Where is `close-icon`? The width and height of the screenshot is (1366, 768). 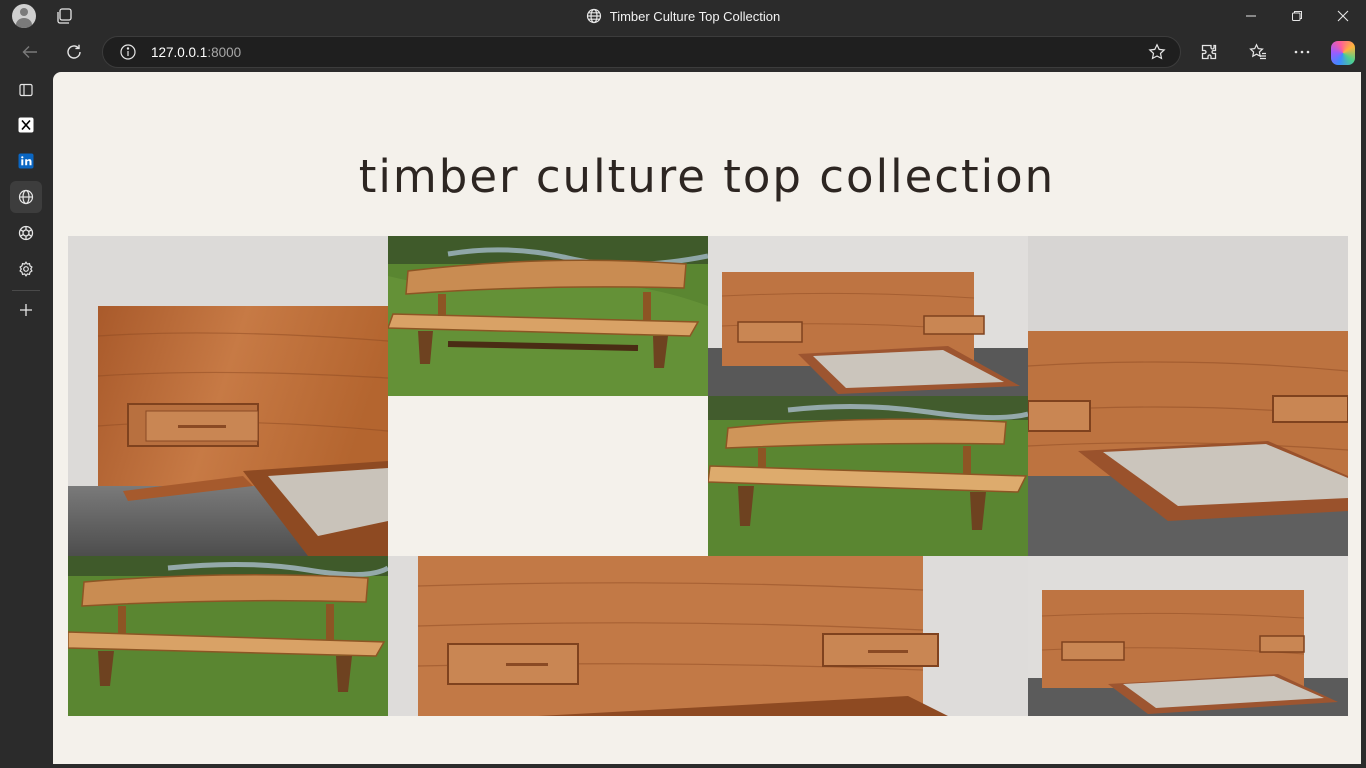
close-icon is located at coordinates (1343, 16).